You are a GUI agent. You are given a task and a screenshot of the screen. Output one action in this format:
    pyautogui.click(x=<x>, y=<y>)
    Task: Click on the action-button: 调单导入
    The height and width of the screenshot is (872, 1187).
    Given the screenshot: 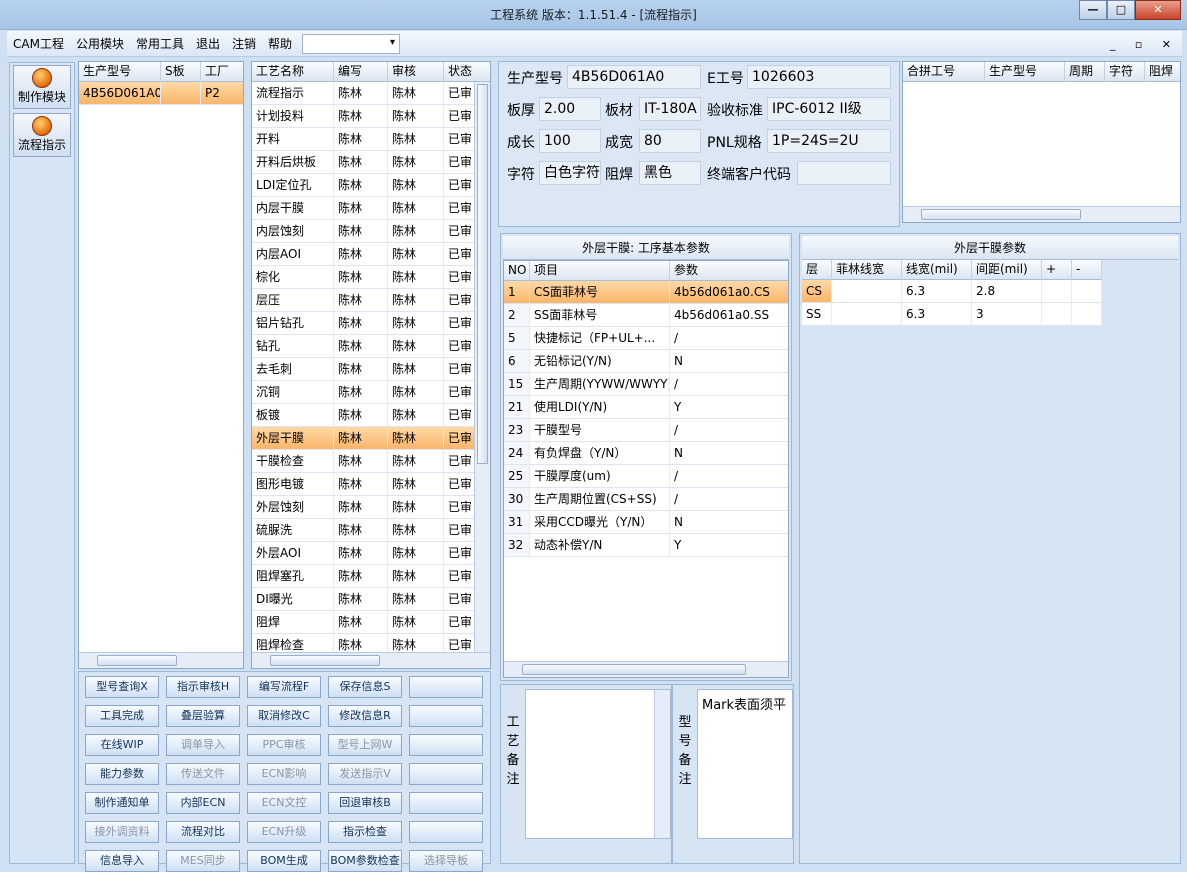 What is the action you would take?
    pyautogui.click(x=203, y=745)
    